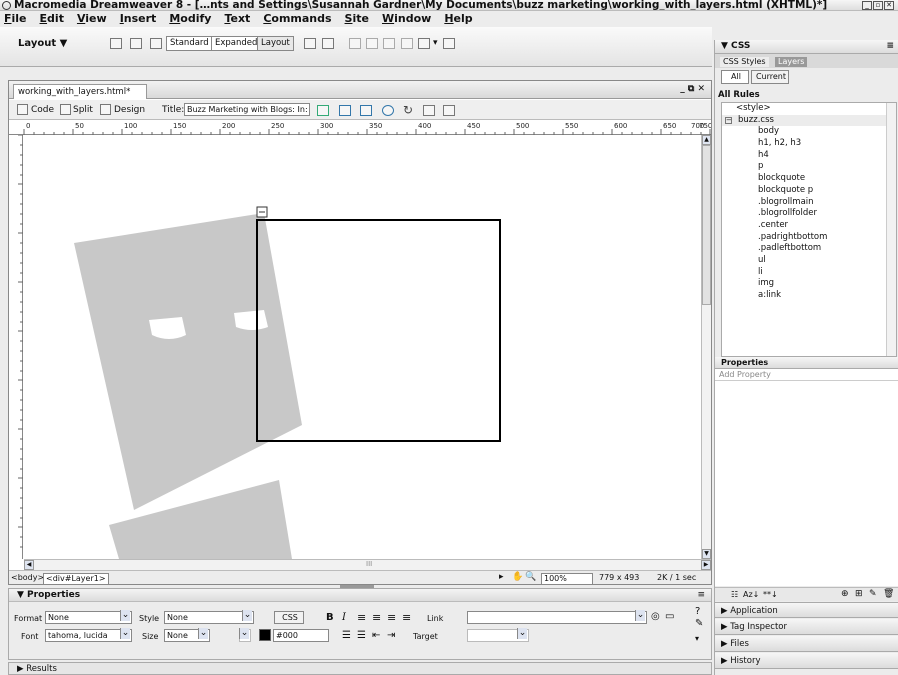 The width and height of the screenshot is (898, 675). Describe the element at coordinates (706, 225) in the screenshot. I see `vertical-scroll-thumb` at that location.